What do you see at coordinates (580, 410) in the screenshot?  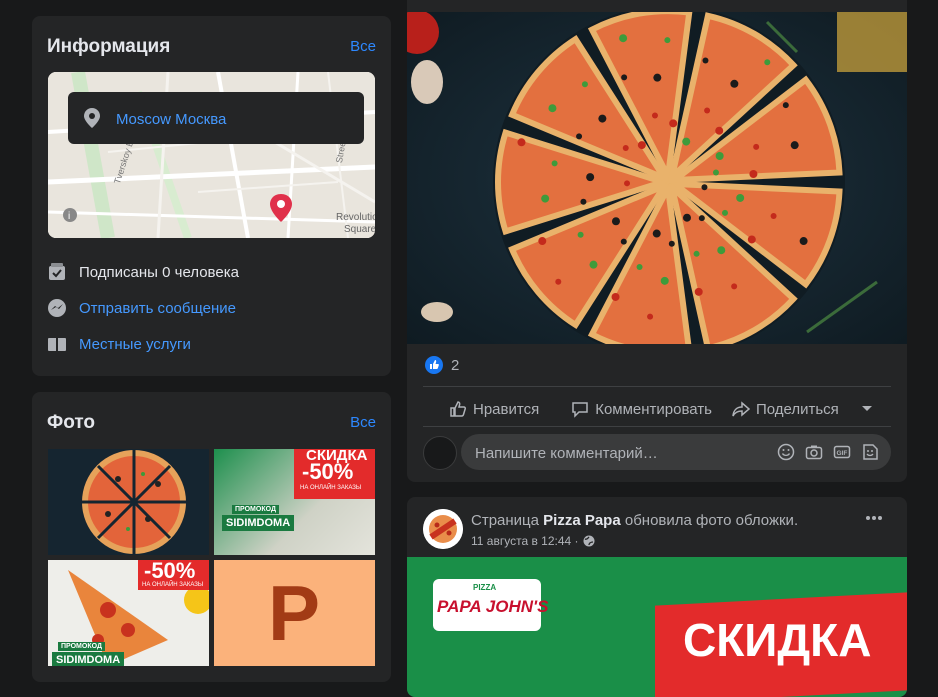 I see `comment-icon` at bounding box center [580, 410].